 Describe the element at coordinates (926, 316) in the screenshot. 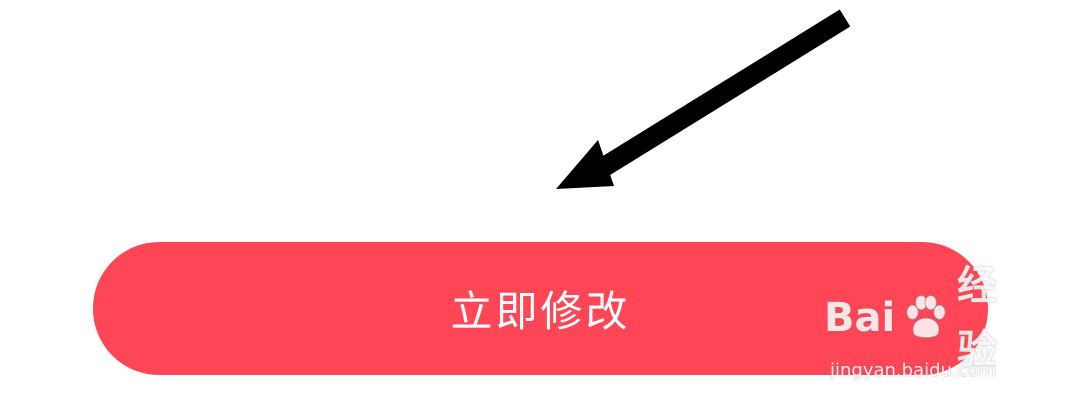

I see `paw-icon` at that location.